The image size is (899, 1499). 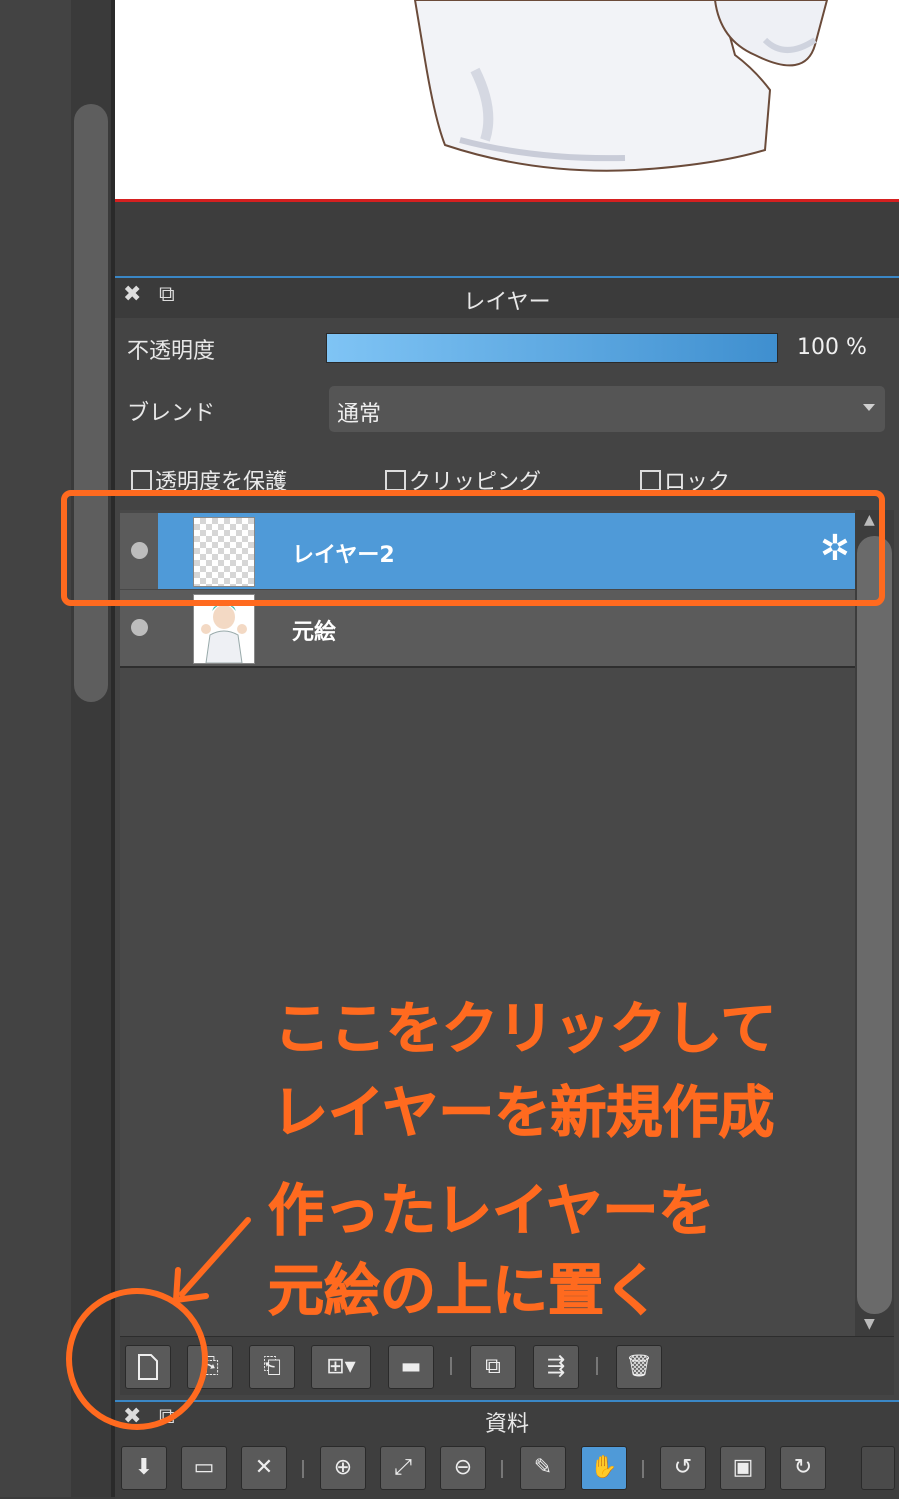 I want to click on blend-label: ブレンド, so click(x=171, y=413).